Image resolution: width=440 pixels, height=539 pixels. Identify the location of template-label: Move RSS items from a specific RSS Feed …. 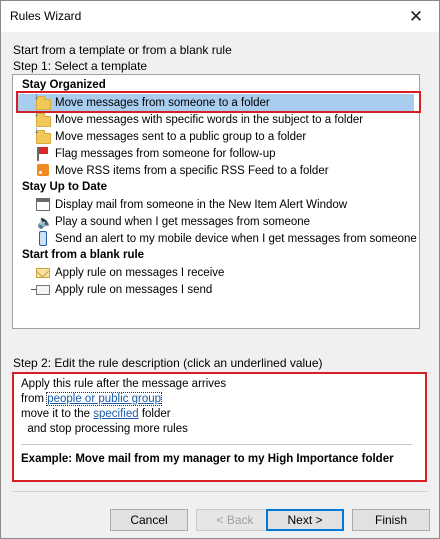
(192, 170).